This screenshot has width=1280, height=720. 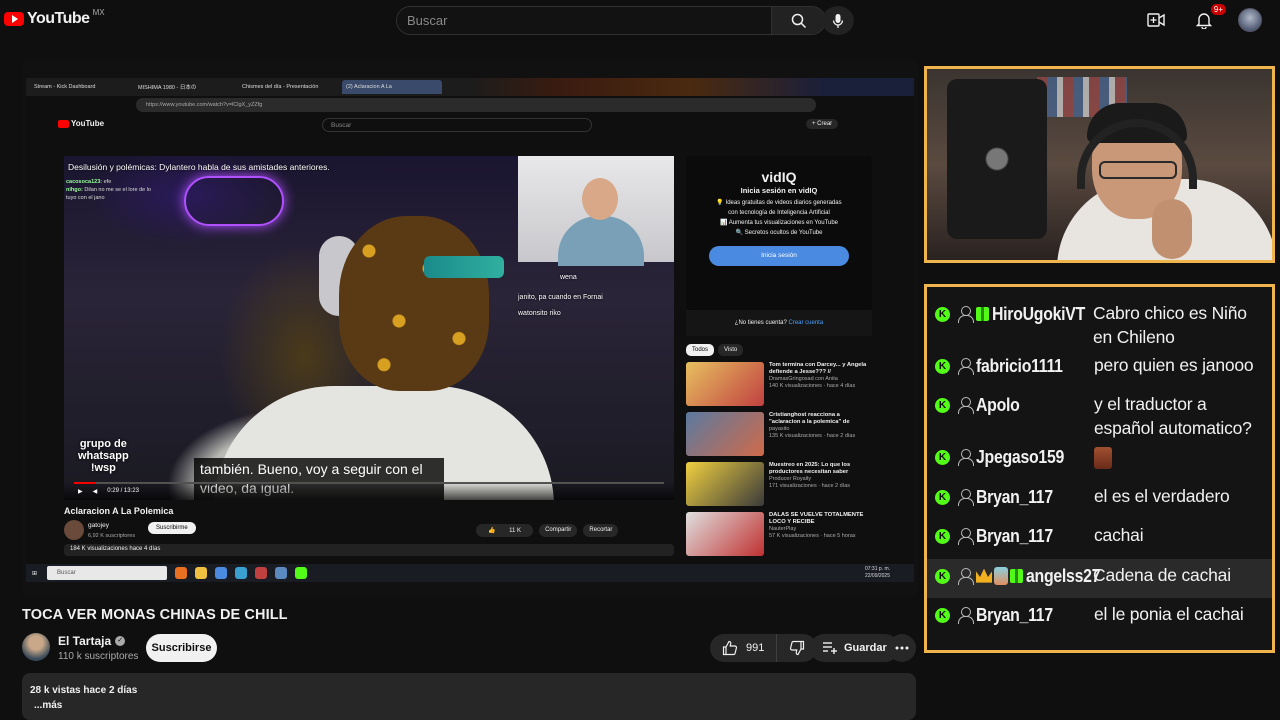 I want to click on rec-meta: 57 K visualizaciones · hace 5 horas, so click(x=812, y=536).